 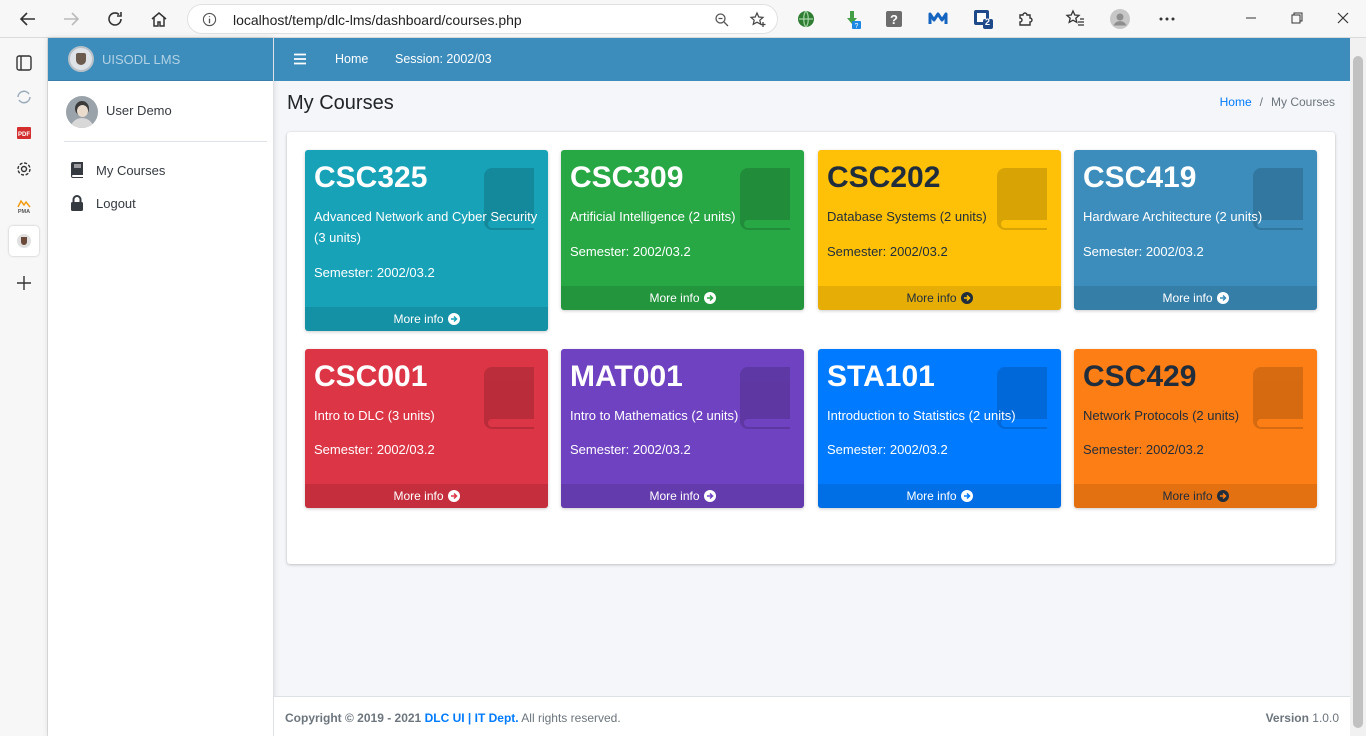 What do you see at coordinates (1161, 415) in the screenshot?
I see `course-title: Network Protocols (2 units)` at bounding box center [1161, 415].